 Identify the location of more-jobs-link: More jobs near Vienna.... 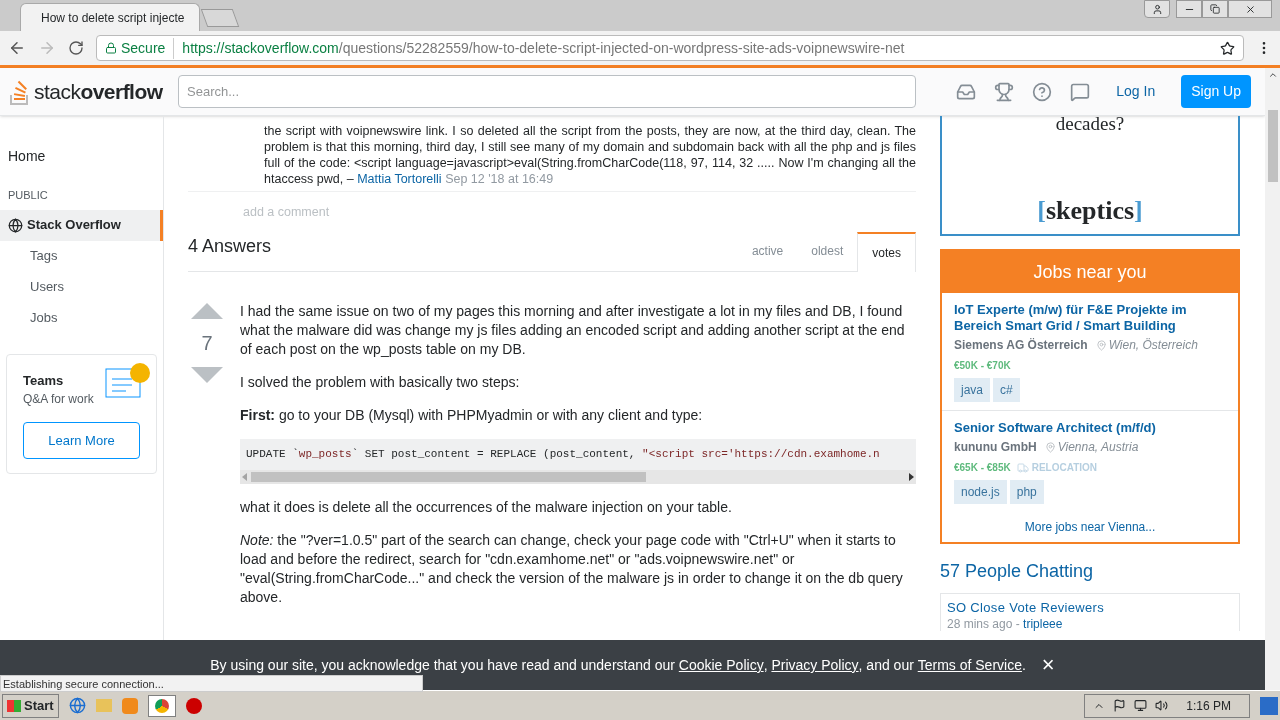
(1090, 527).